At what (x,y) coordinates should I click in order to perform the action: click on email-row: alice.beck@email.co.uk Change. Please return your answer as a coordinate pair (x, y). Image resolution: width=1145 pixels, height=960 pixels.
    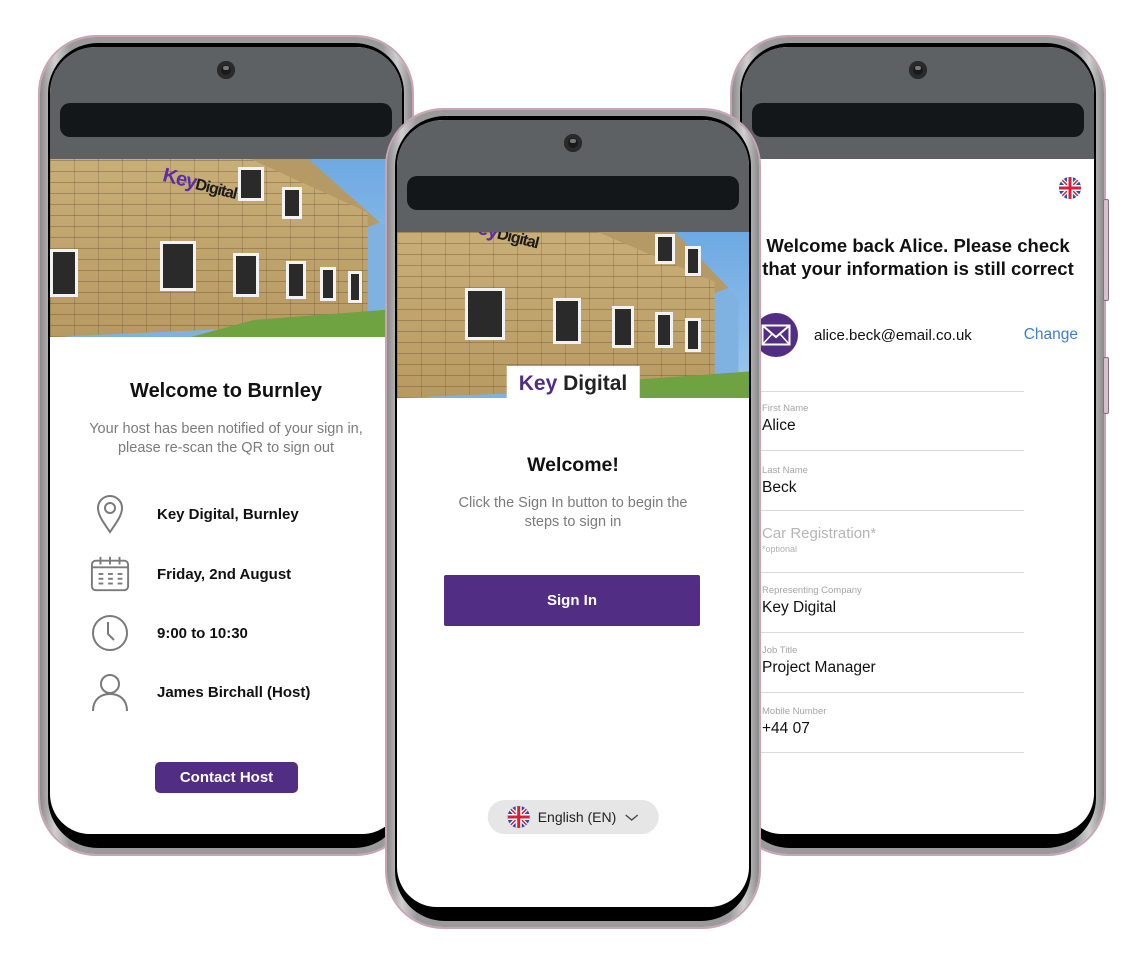
    Looking at the image, I should click on (919, 335).